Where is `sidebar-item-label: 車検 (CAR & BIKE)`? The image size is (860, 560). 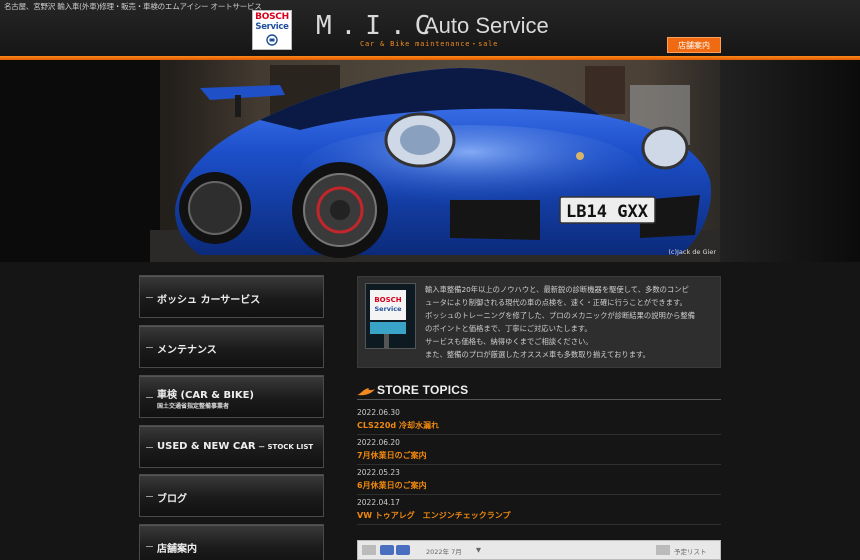
sidebar-item-label: 車検 (CAR & BIKE) is located at coordinates (206, 395).